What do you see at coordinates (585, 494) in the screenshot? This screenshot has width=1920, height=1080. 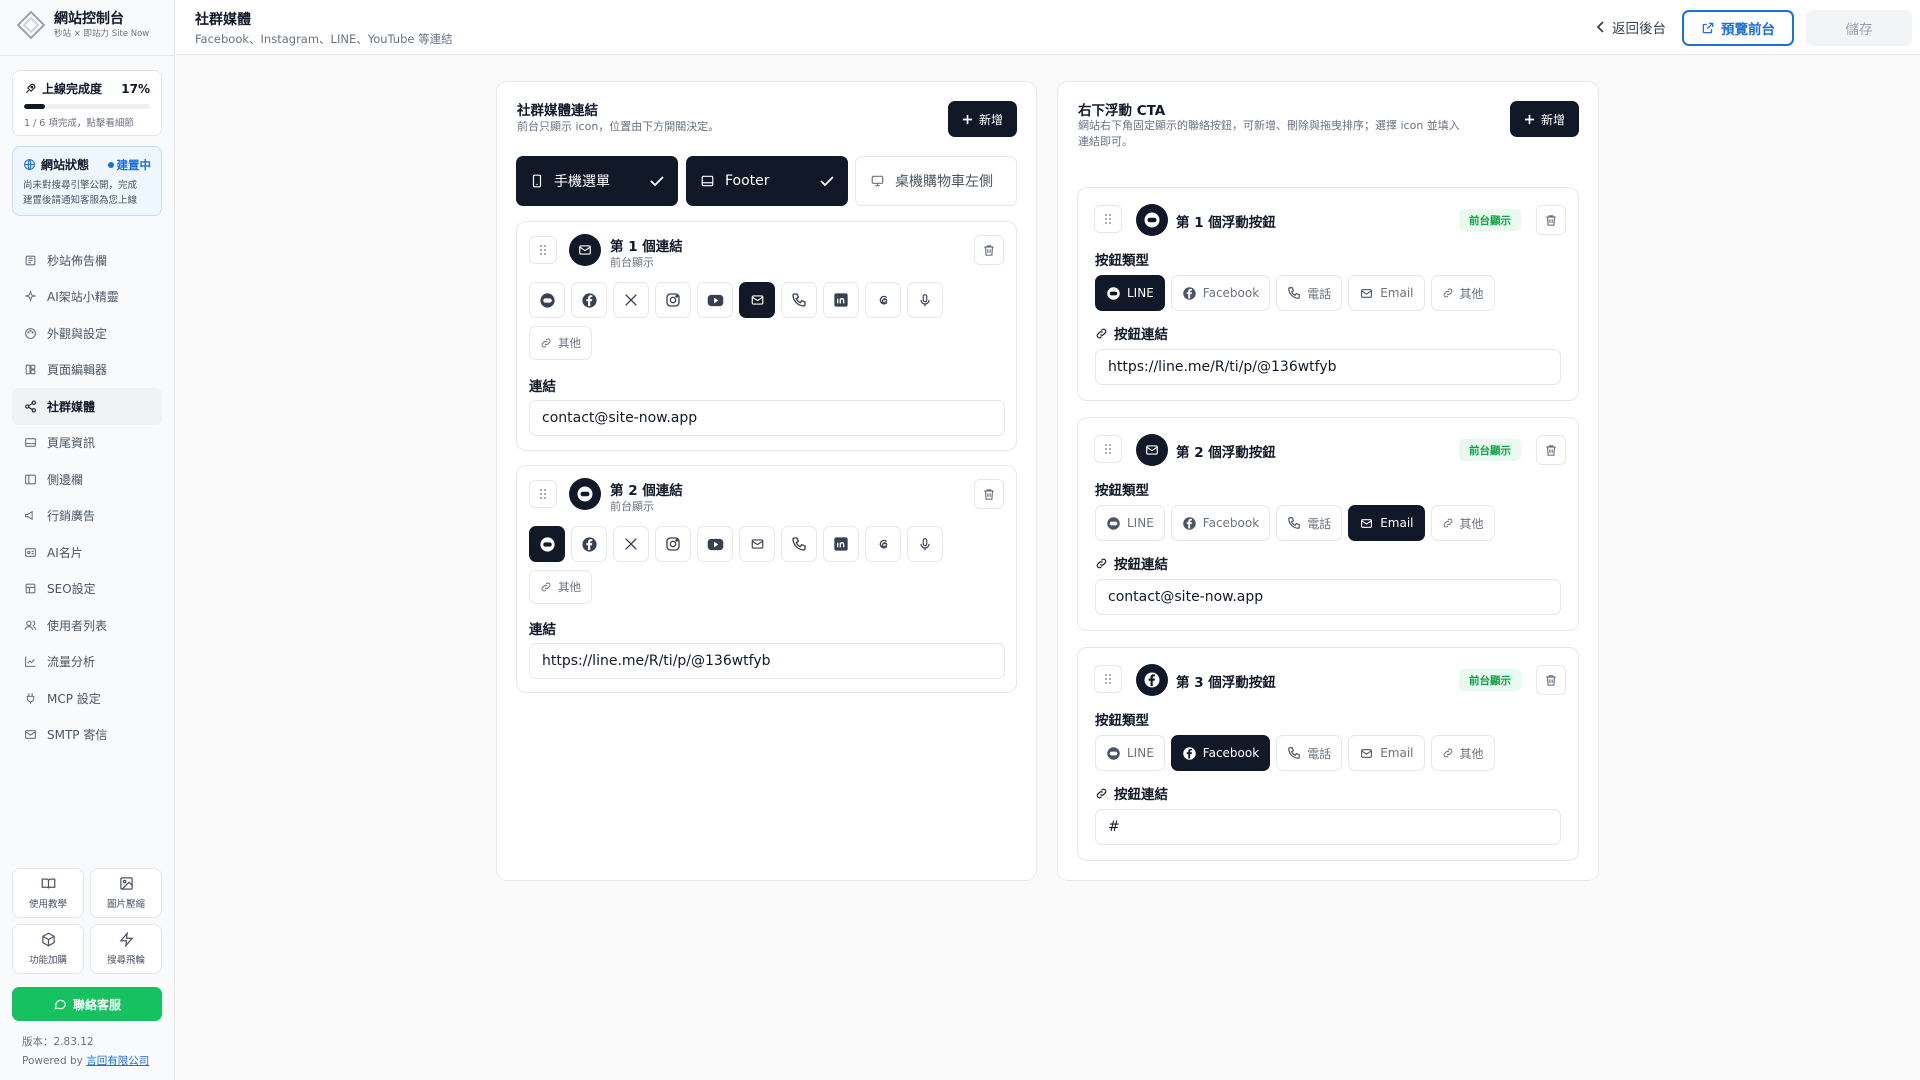 I see `line-icon` at bounding box center [585, 494].